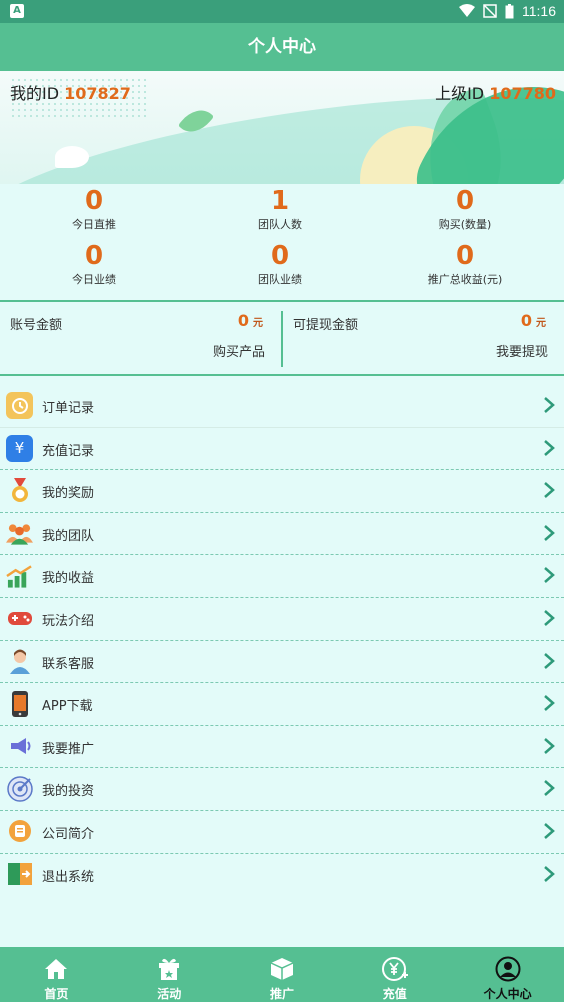  What do you see at coordinates (282, 449) in the screenshot?
I see `menu-item-recharge-records: ¥ 充值记录` at bounding box center [282, 449].